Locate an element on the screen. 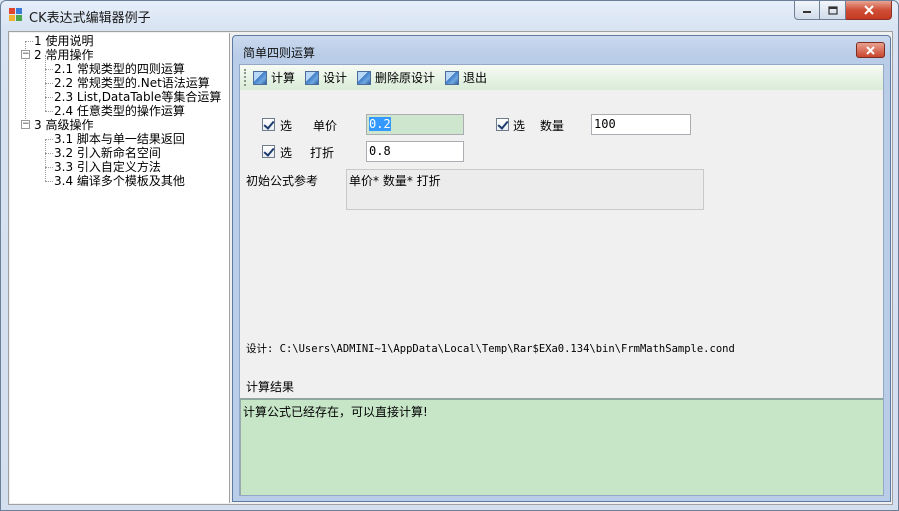 The image size is (899, 511). tree-item-usage: 1 使用说明 is located at coordinates (63, 41).